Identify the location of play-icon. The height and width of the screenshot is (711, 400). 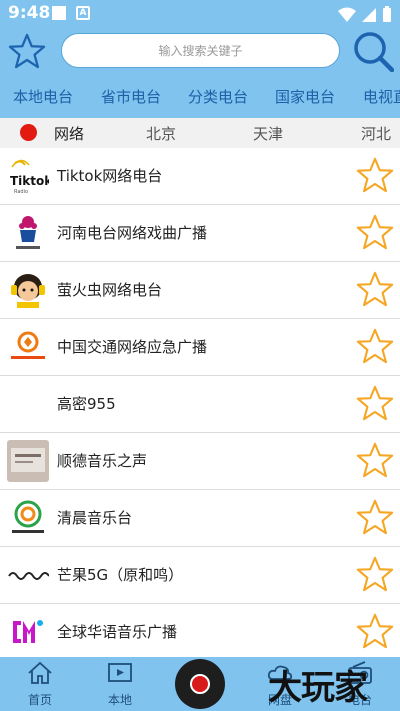
(200, 684).